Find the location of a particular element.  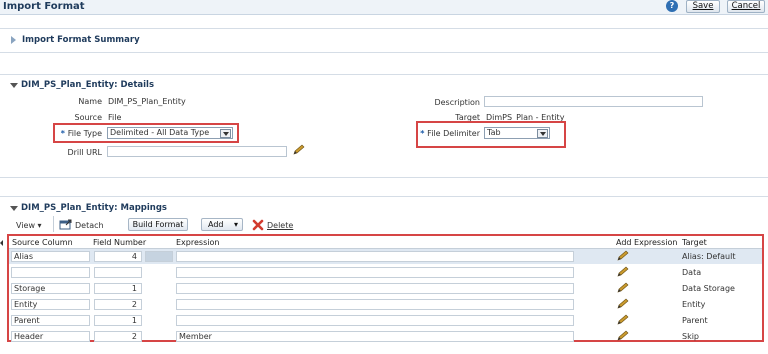

add-chevron-icon: ▾ is located at coordinates (235, 224).